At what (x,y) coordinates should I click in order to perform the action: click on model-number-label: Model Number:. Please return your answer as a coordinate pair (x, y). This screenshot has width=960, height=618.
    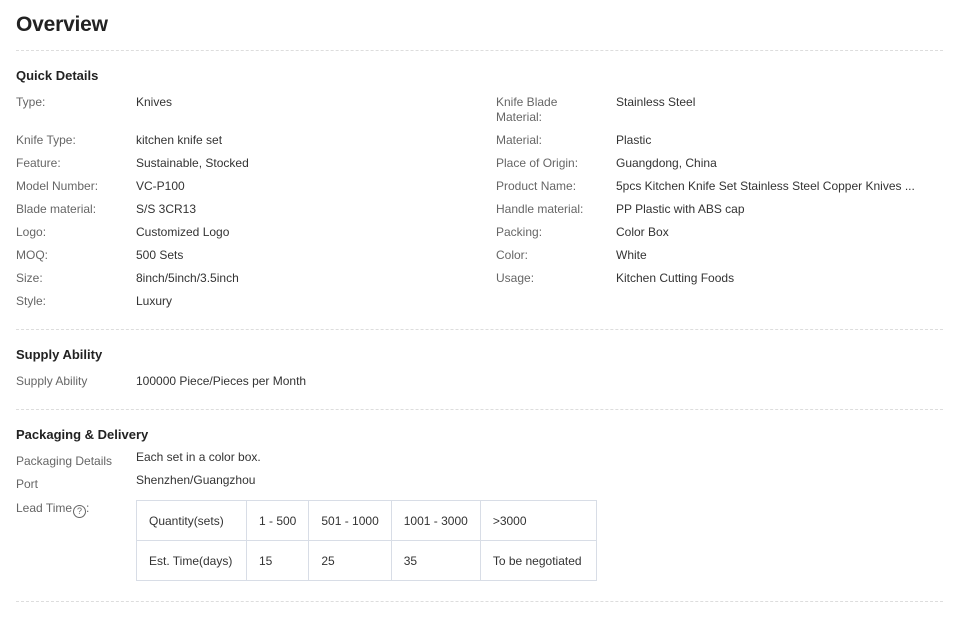
    Looking at the image, I should click on (57, 186).